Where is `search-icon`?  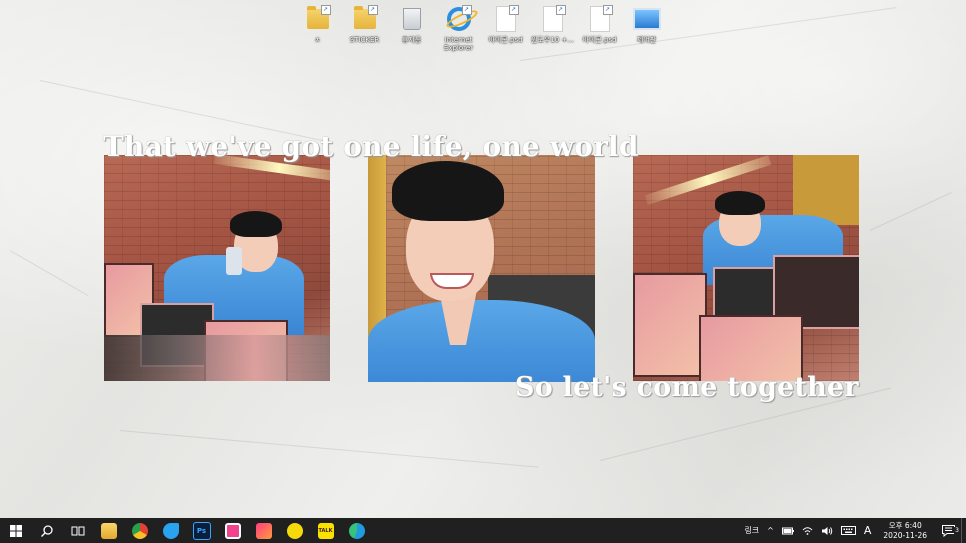
search-icon is located at coordinates (46, 530).